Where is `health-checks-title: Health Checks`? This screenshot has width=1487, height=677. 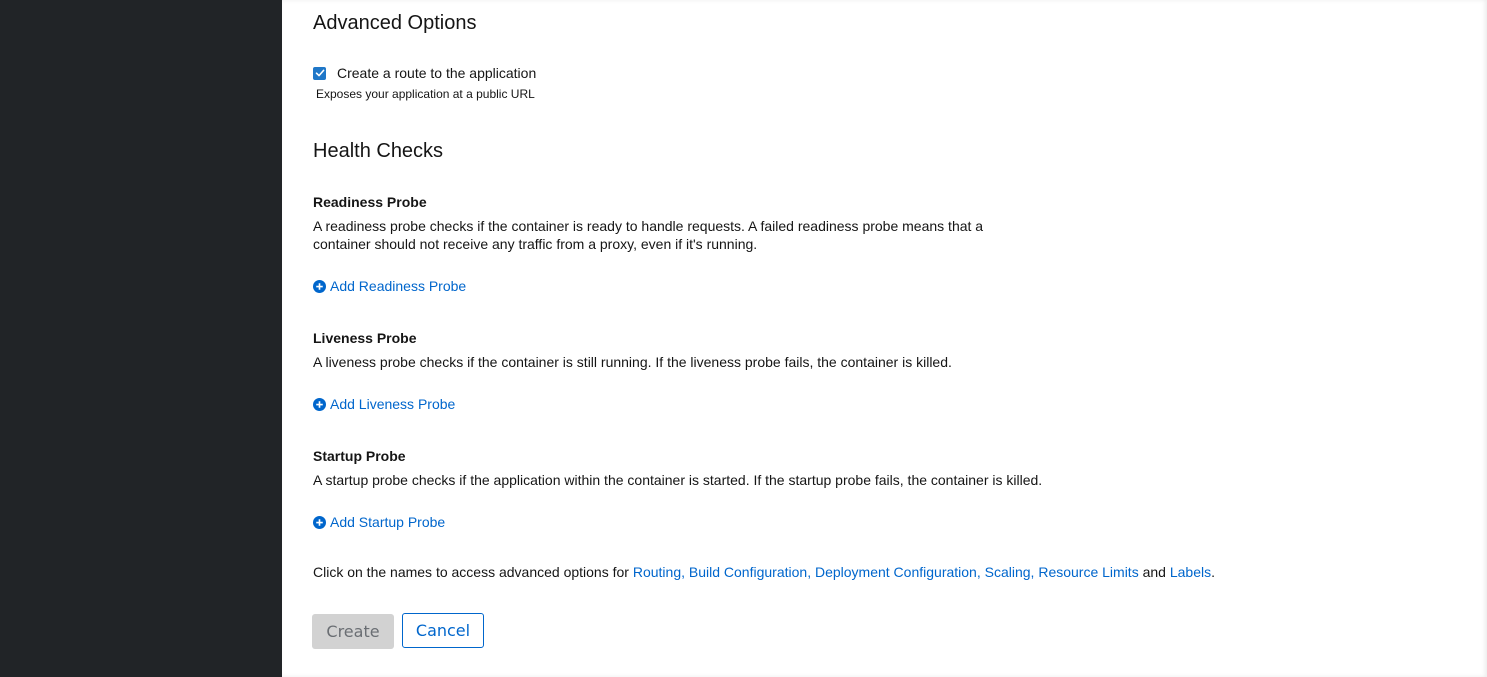
health-checks-title: Health Checks is located at coordinates (378, 151).